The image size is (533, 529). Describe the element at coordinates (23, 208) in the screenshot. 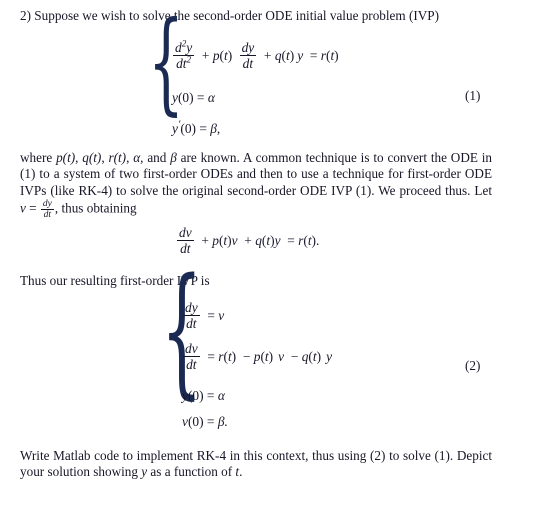

I see `symbol-v: v` at that location.